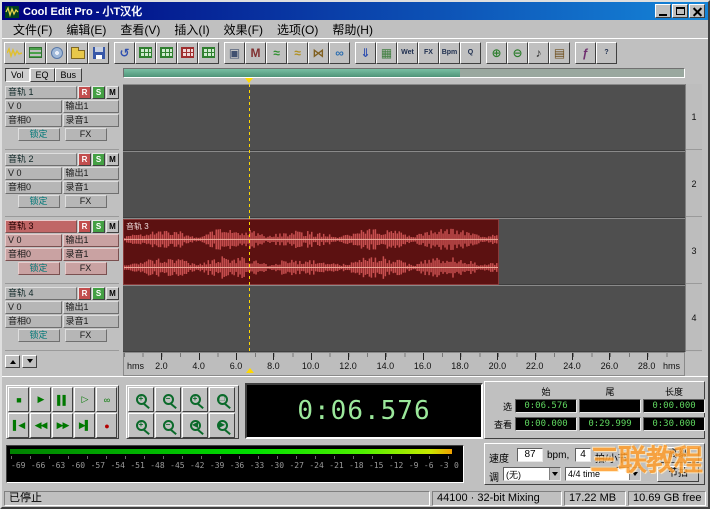 This screenshot has width=710, height=509. I want to click on track-name: 音轨 3, so click(41, 226).